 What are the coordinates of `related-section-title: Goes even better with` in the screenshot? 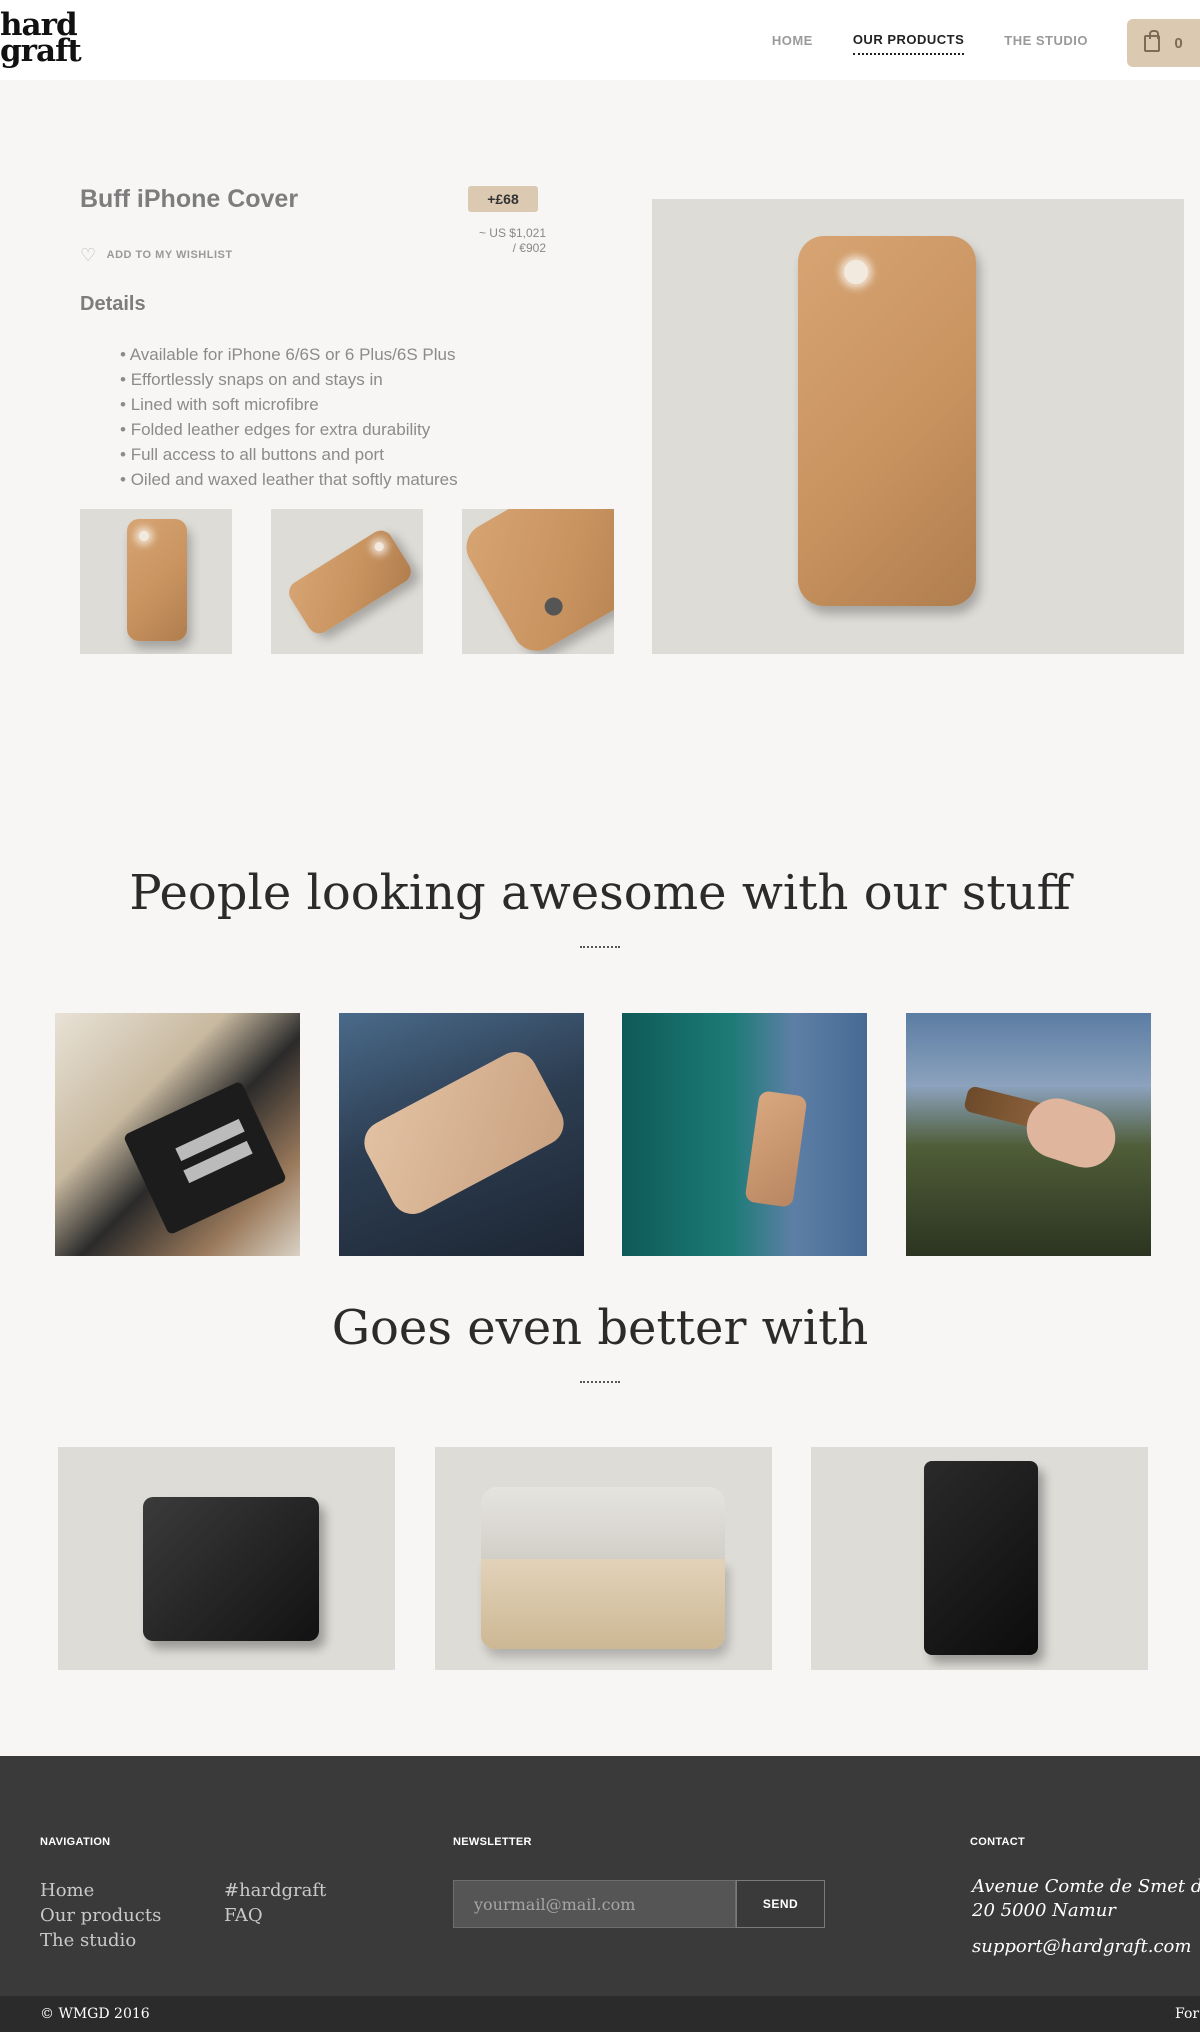 It's located at (600, 1328).